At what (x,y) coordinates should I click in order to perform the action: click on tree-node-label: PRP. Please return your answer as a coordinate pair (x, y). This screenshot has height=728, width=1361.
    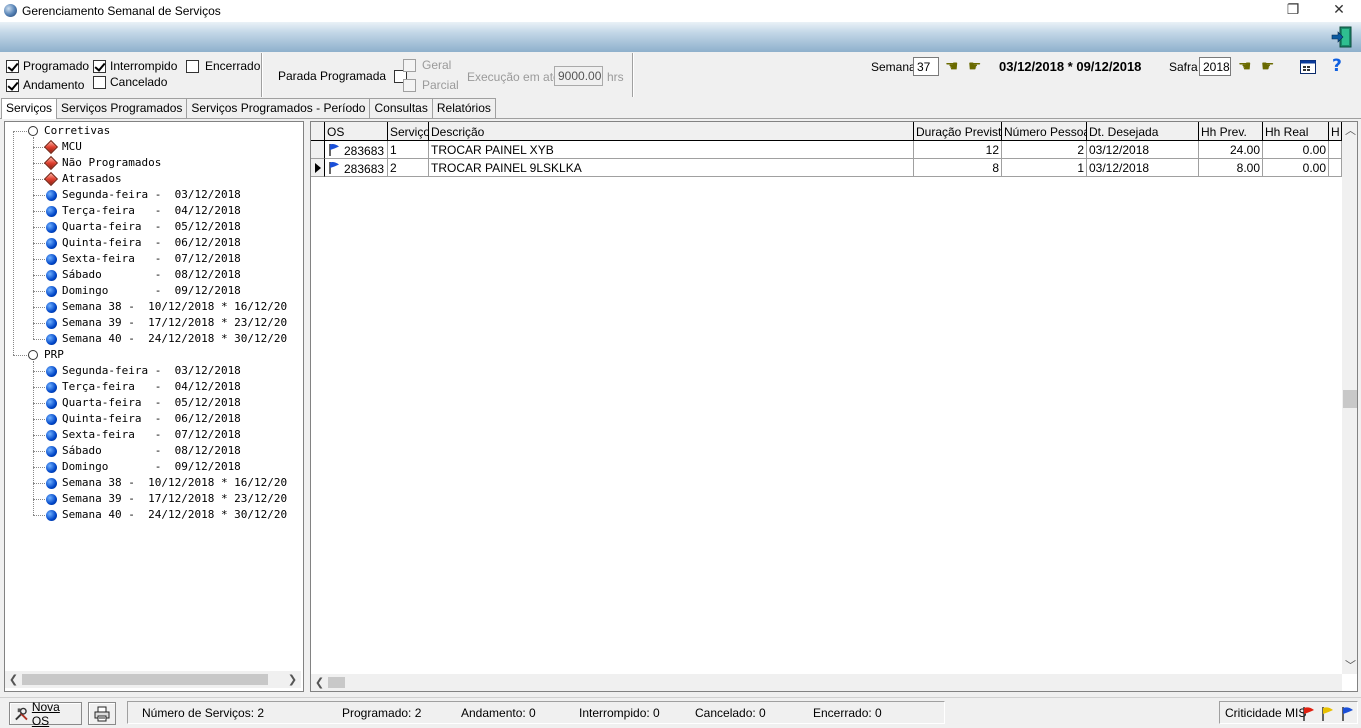
    Looking at the image, I should click on (54, 355).